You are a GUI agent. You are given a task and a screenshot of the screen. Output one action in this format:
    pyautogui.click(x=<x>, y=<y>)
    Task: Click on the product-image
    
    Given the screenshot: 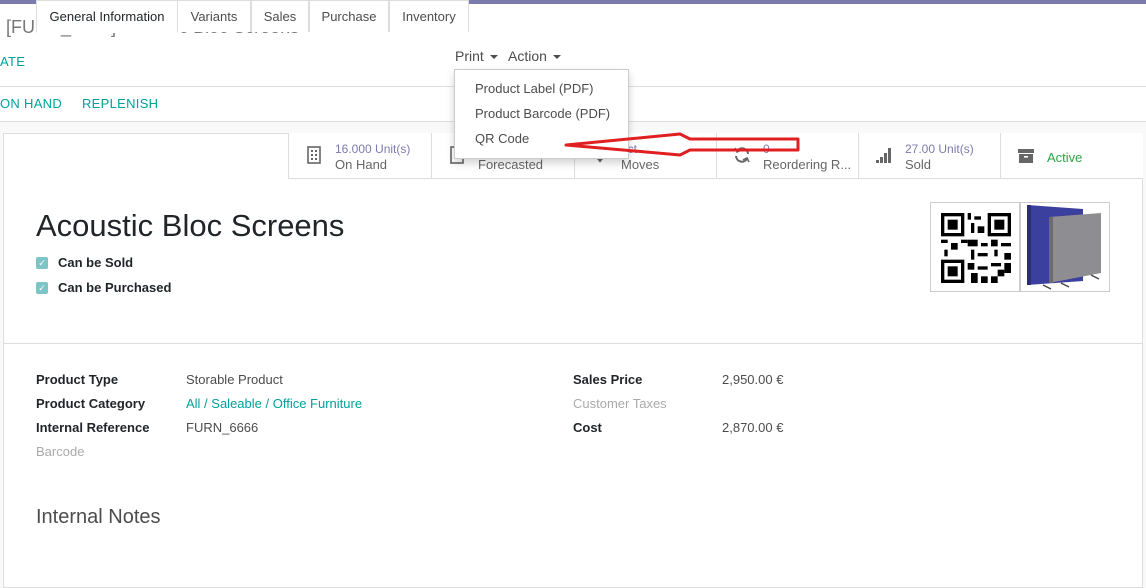 What is the action you would take?
    pyautogui.click(x=1065, y=247)
    